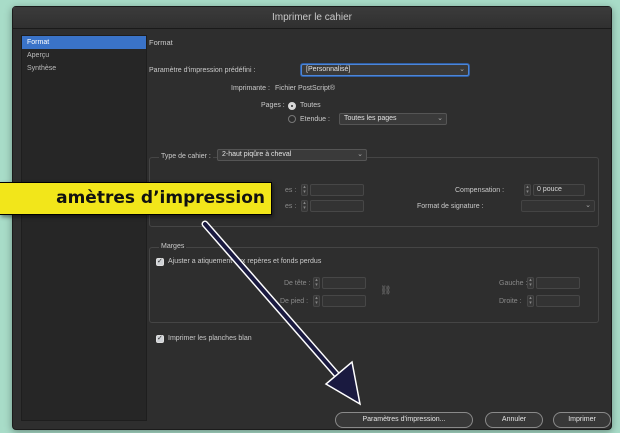  What do you see at coordinates (530, 301) in the screenshot?
I see `right-margin-stepper: ▴ ▾` at bounding box center [530, 301].